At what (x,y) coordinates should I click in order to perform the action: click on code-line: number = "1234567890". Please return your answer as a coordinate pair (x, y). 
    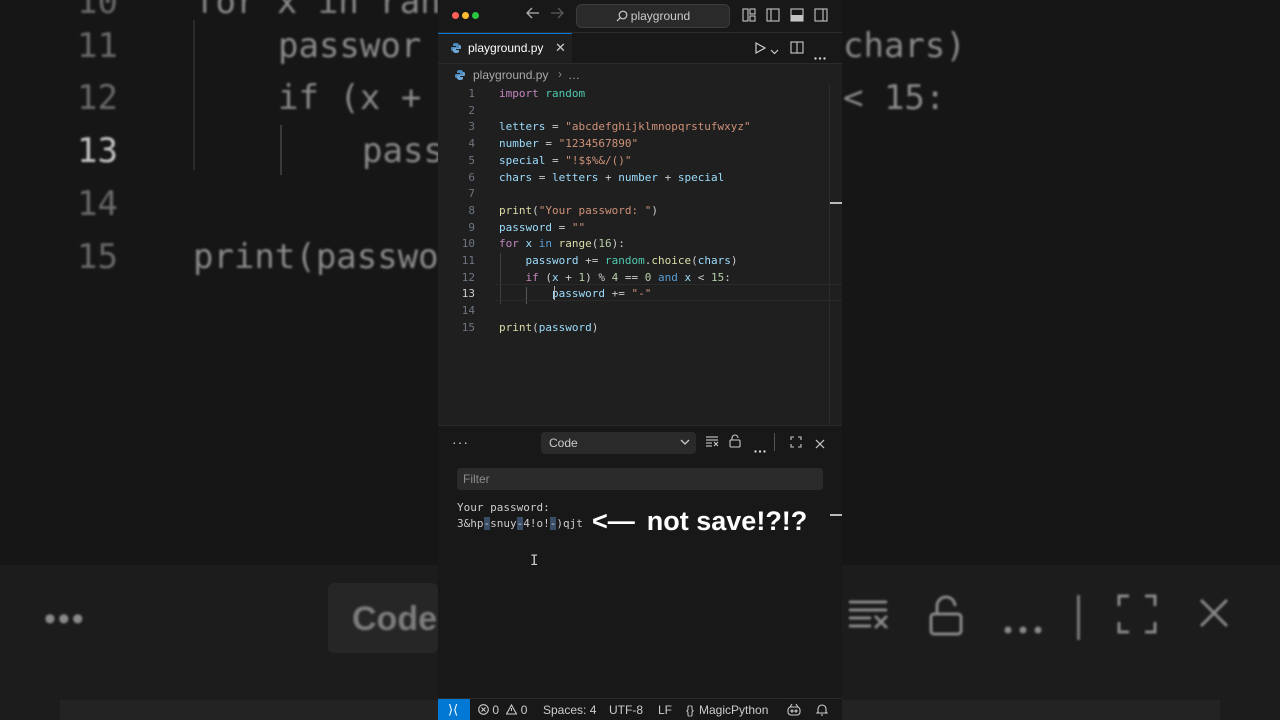
    Looking at the image, I should click on (568, 143).